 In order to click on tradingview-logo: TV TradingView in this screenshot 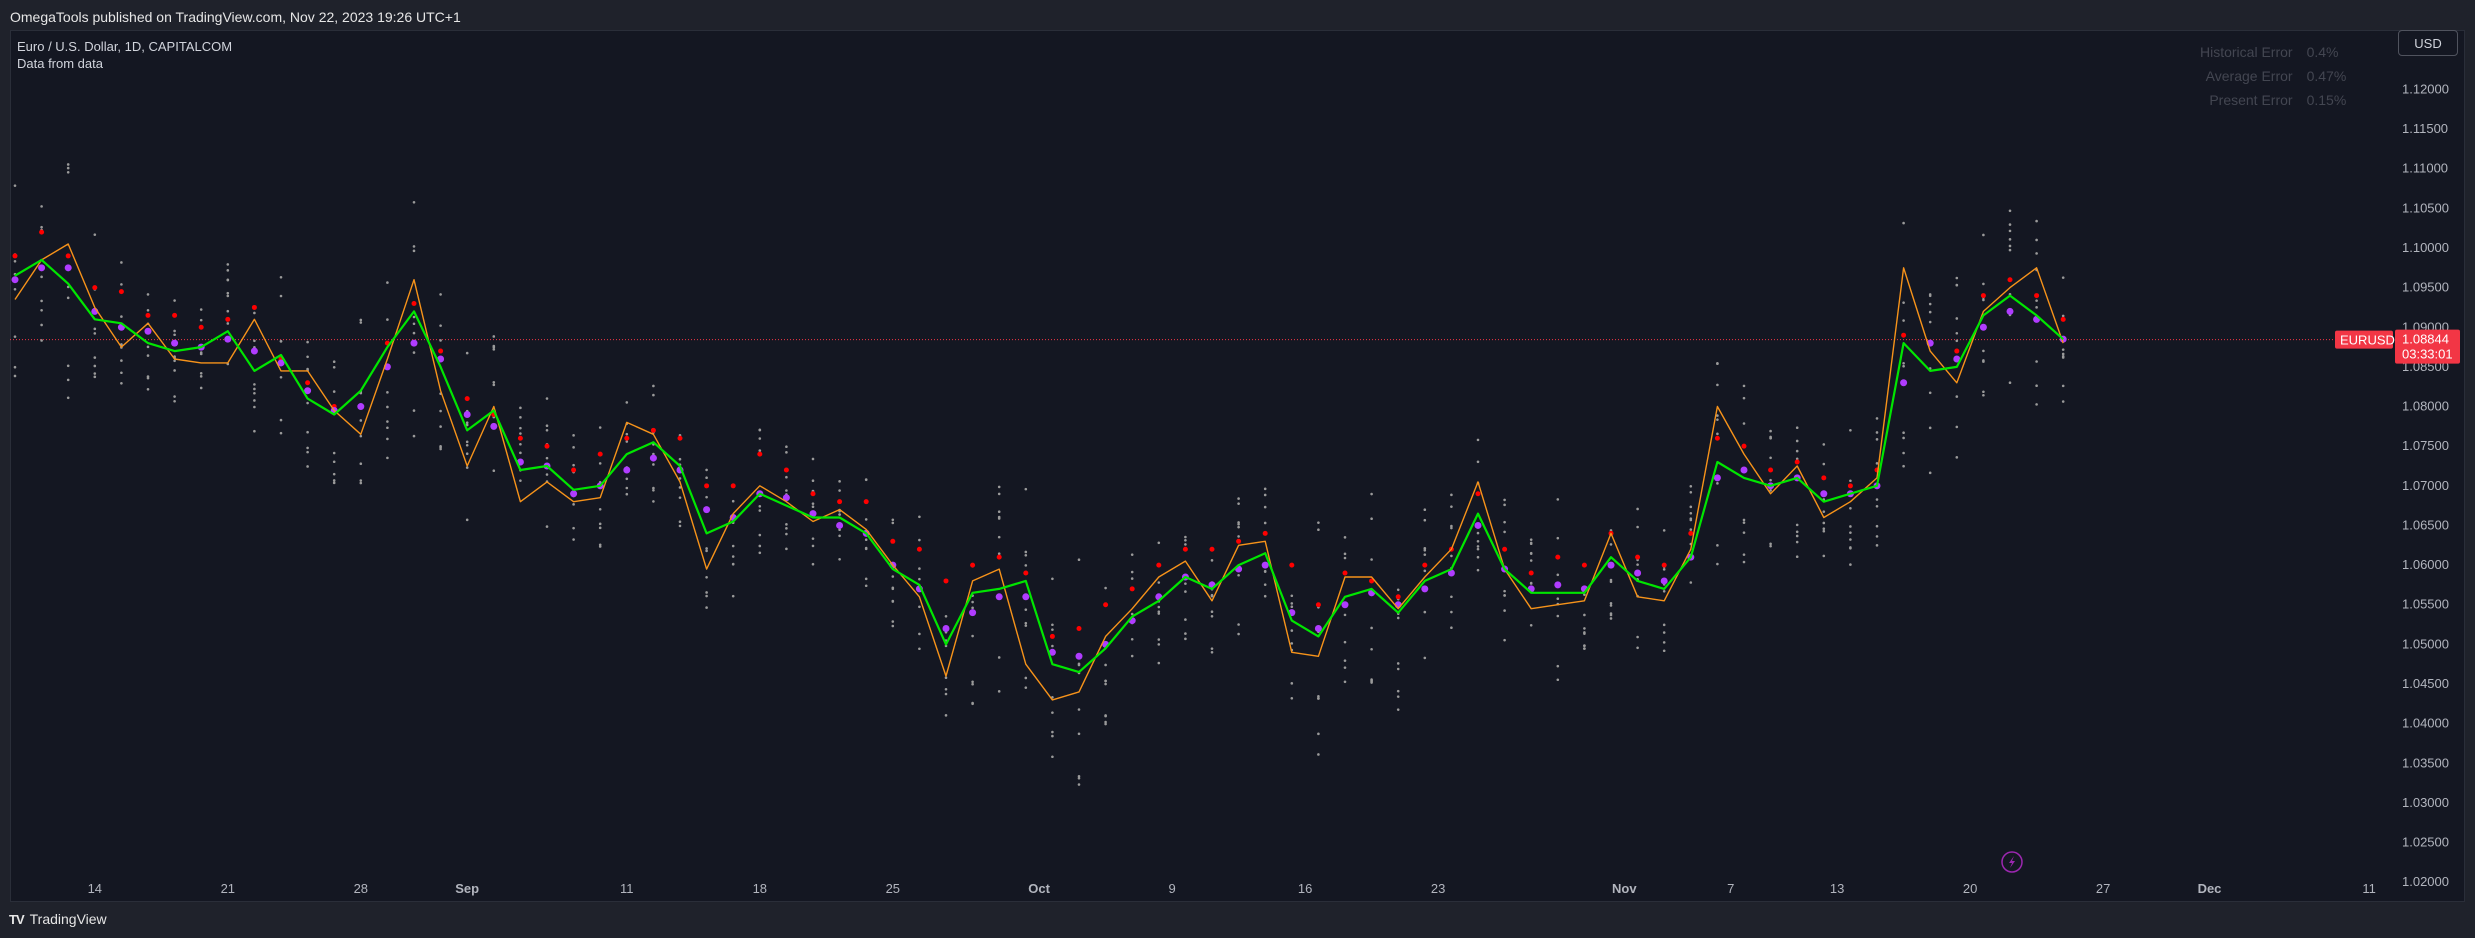, I will do `click(58, 919)`.